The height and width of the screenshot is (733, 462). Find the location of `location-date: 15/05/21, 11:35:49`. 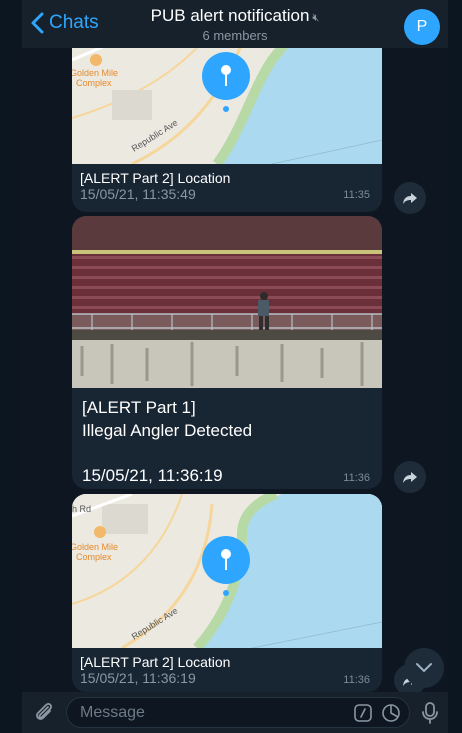

location-date: 15/05/21, 11:35:49 is located at coordinates (138, 194).